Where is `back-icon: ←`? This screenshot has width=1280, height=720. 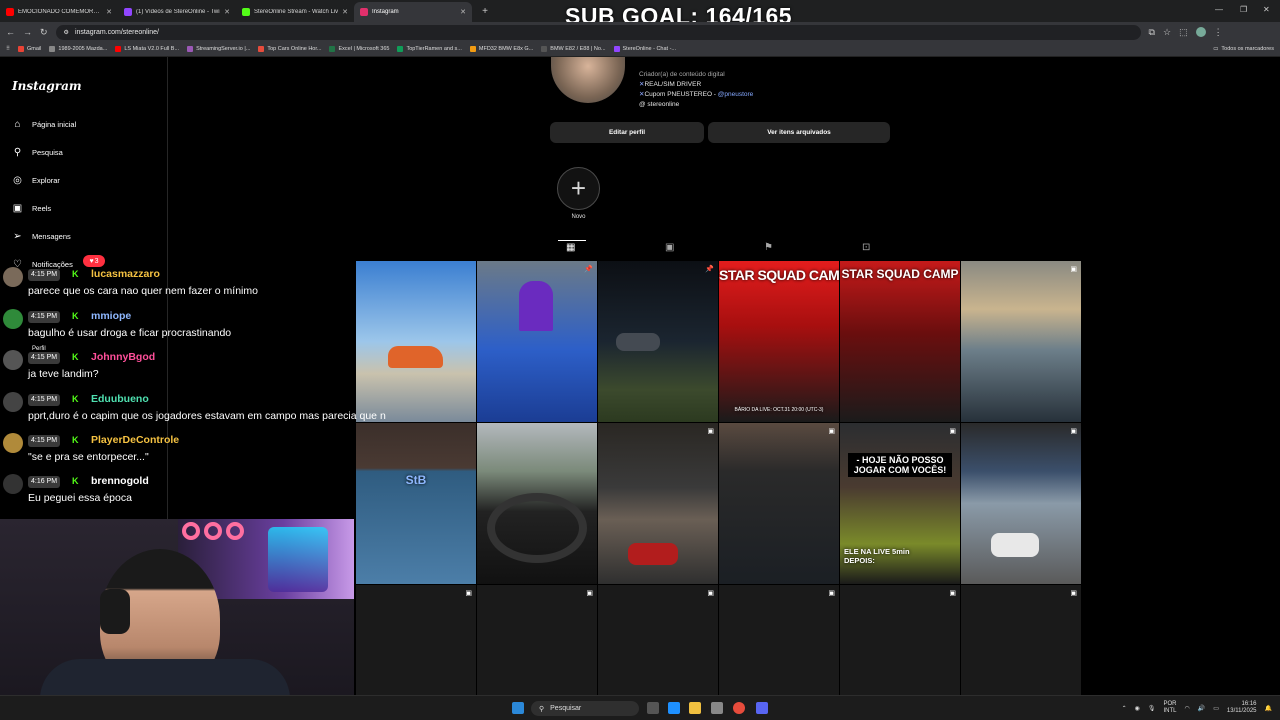 back-icon: ← is located at coordinates (10, 32).